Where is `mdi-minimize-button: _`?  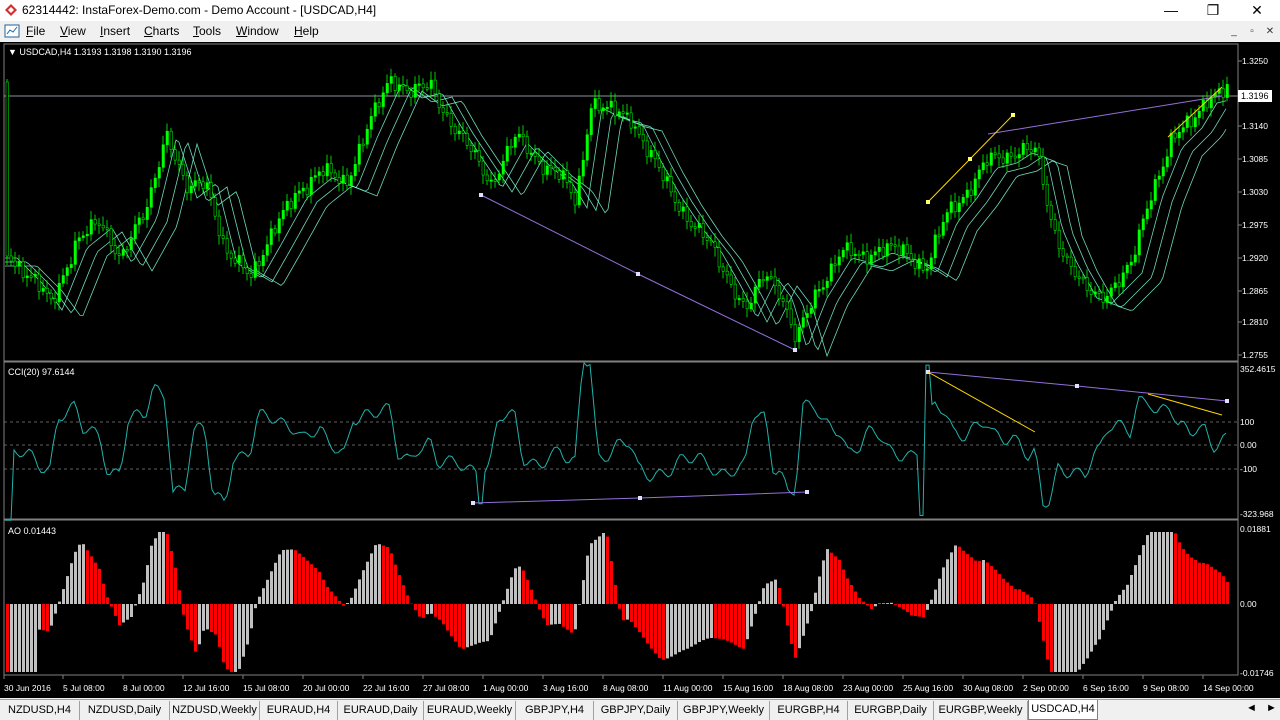
mdi-minimize-button: _ is located at coordinates (1234, 32).